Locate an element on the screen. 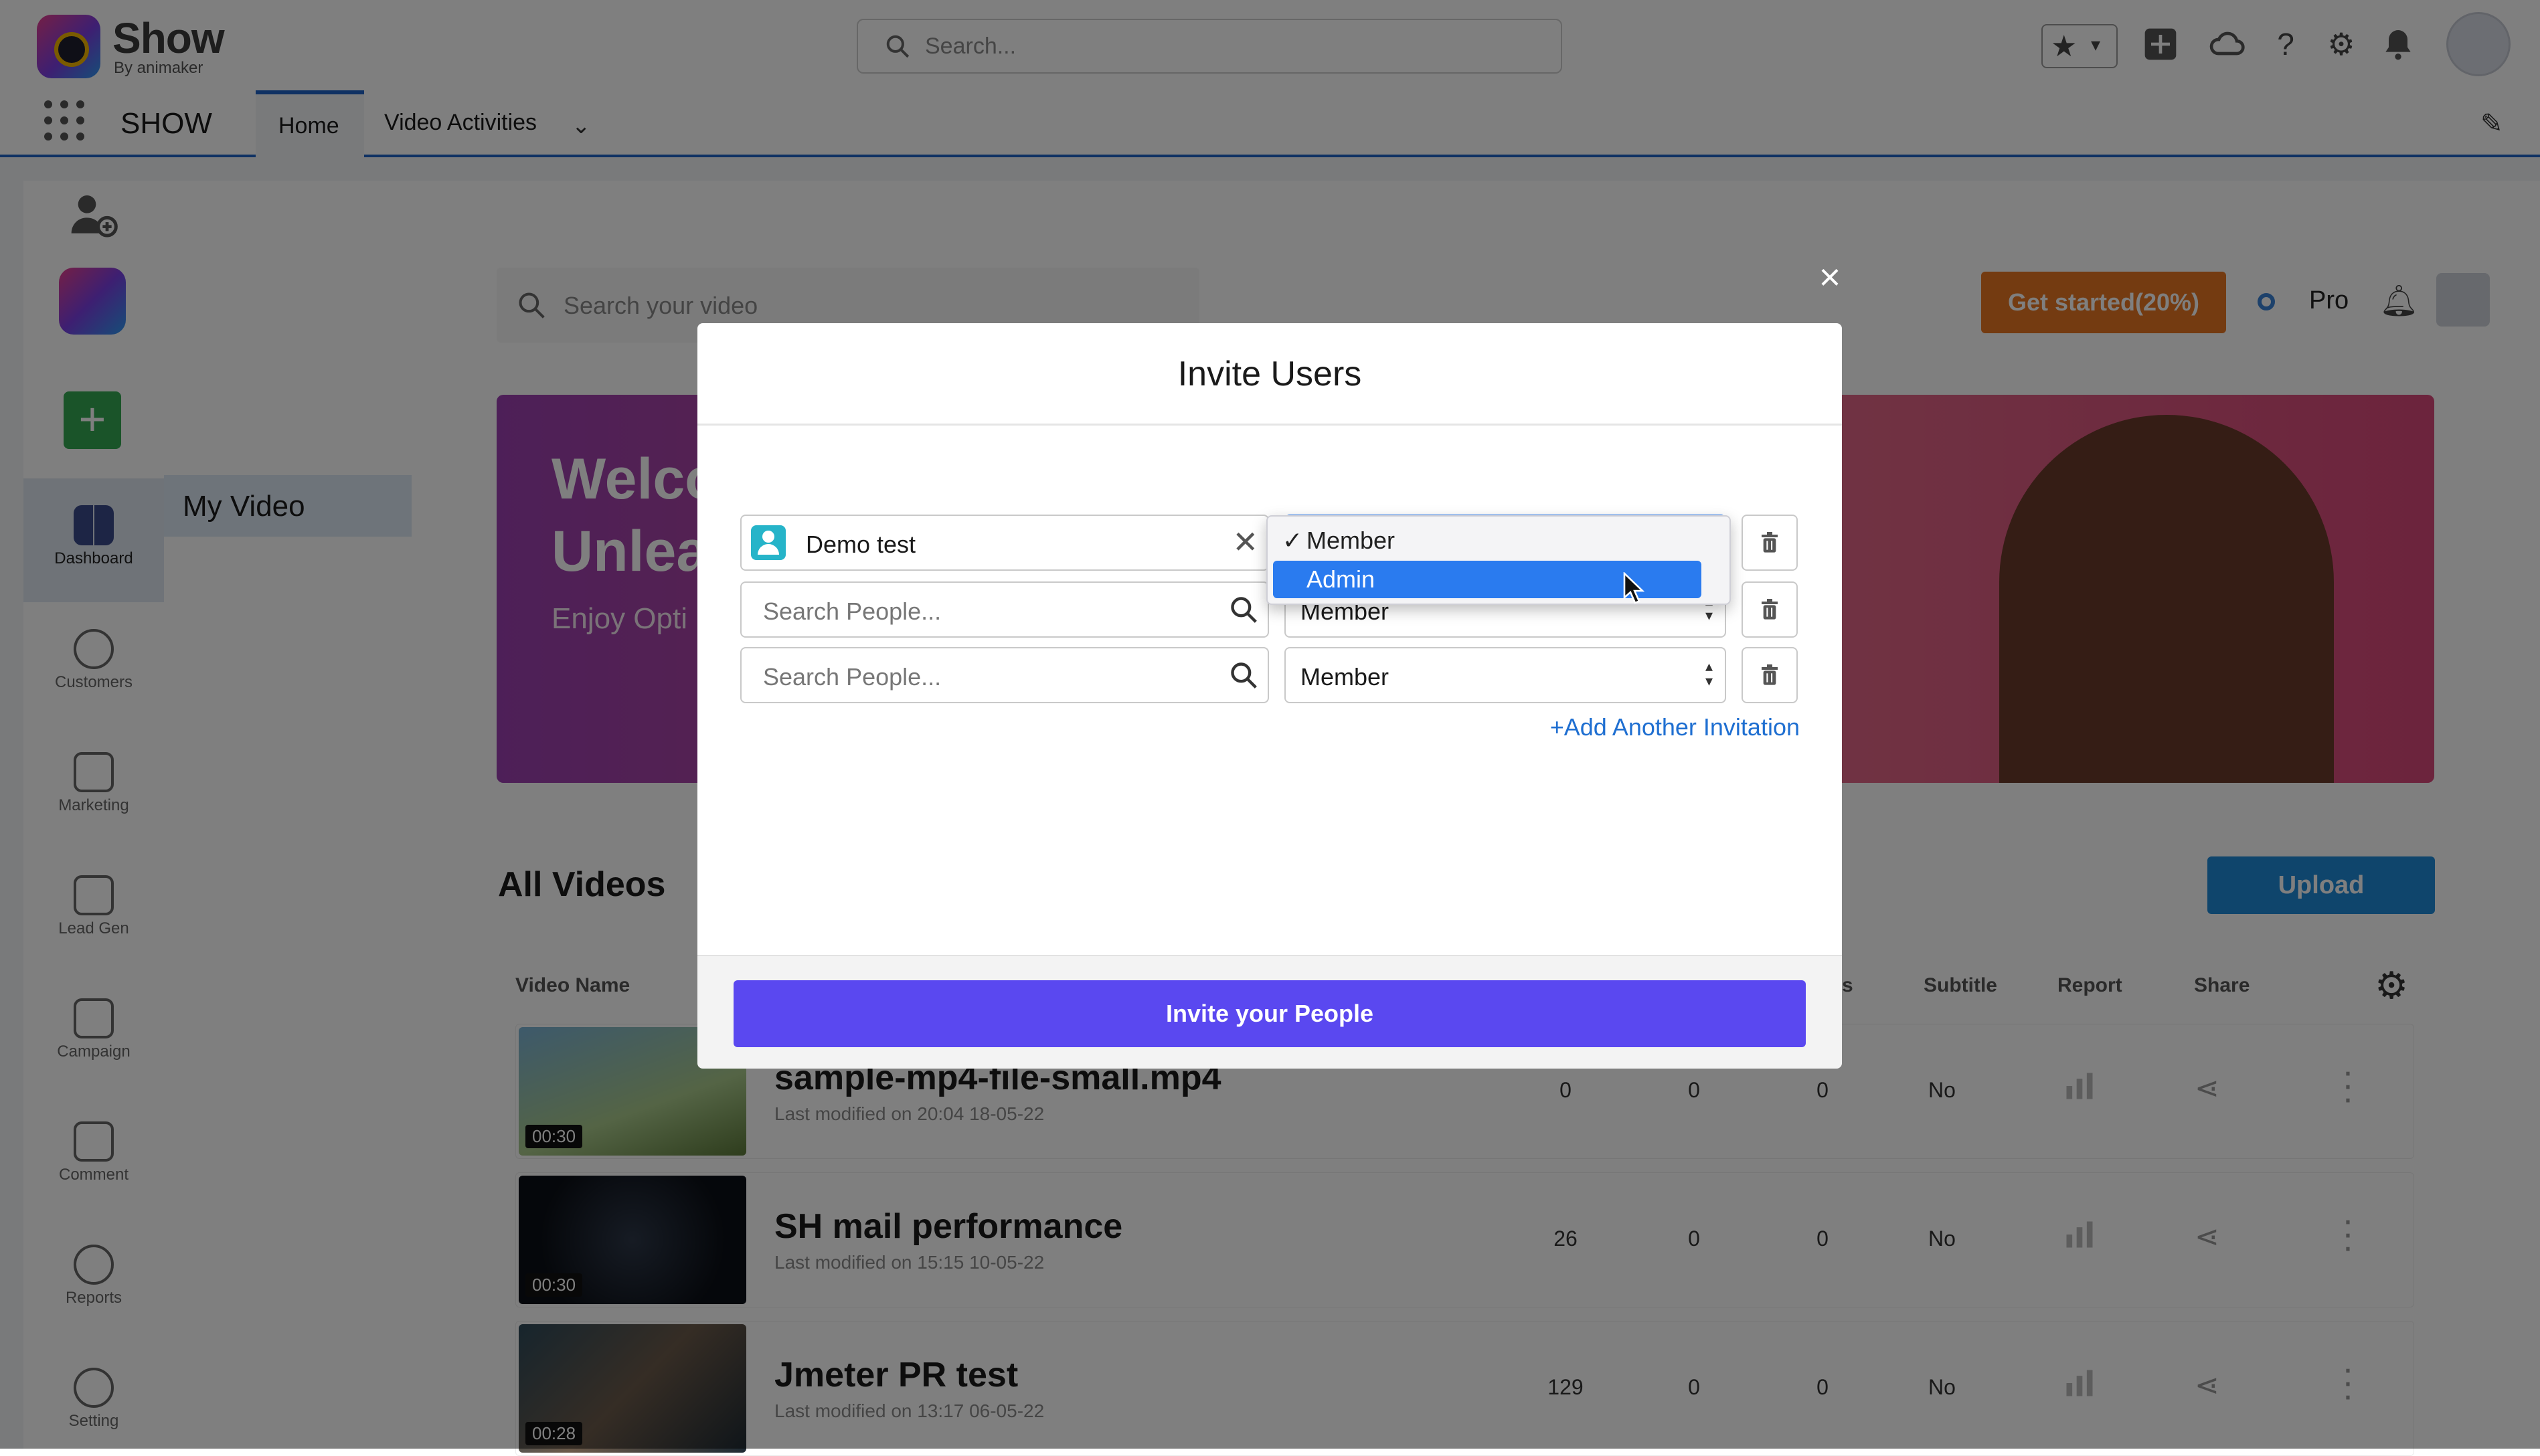 This screenshot has height=1456, width=2540. select-arrows-icon: ▴▾ is located at coordinates (1709, 673).